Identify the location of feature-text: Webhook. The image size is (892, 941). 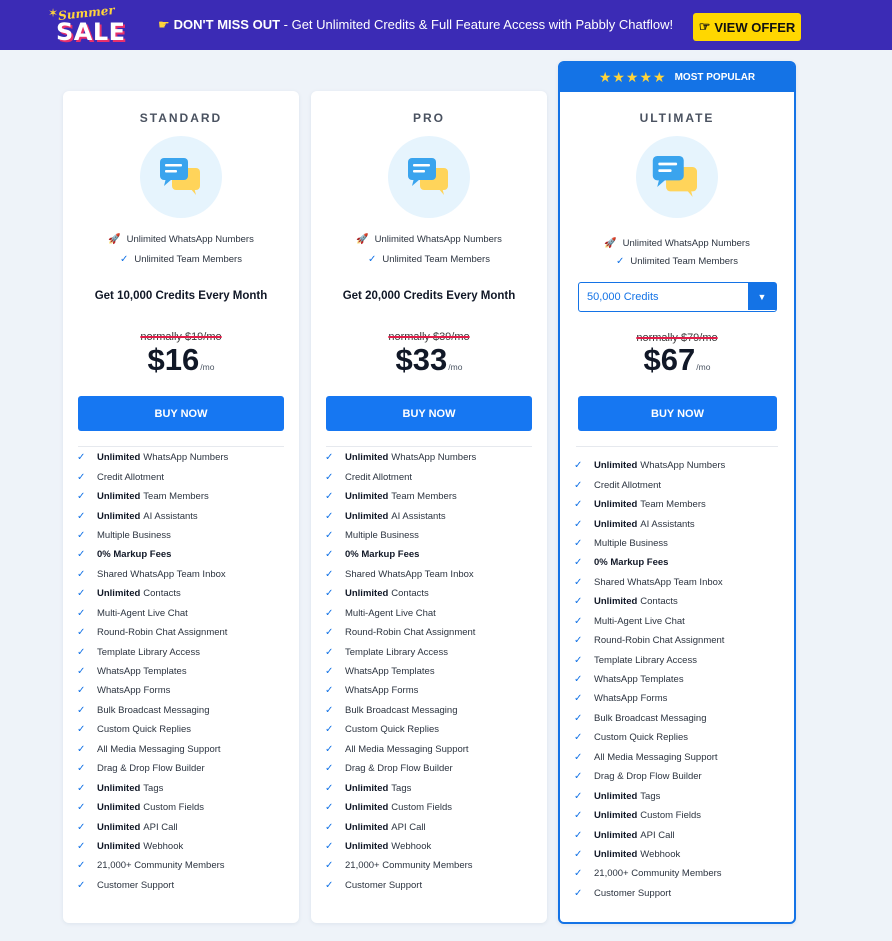
(660, 854).